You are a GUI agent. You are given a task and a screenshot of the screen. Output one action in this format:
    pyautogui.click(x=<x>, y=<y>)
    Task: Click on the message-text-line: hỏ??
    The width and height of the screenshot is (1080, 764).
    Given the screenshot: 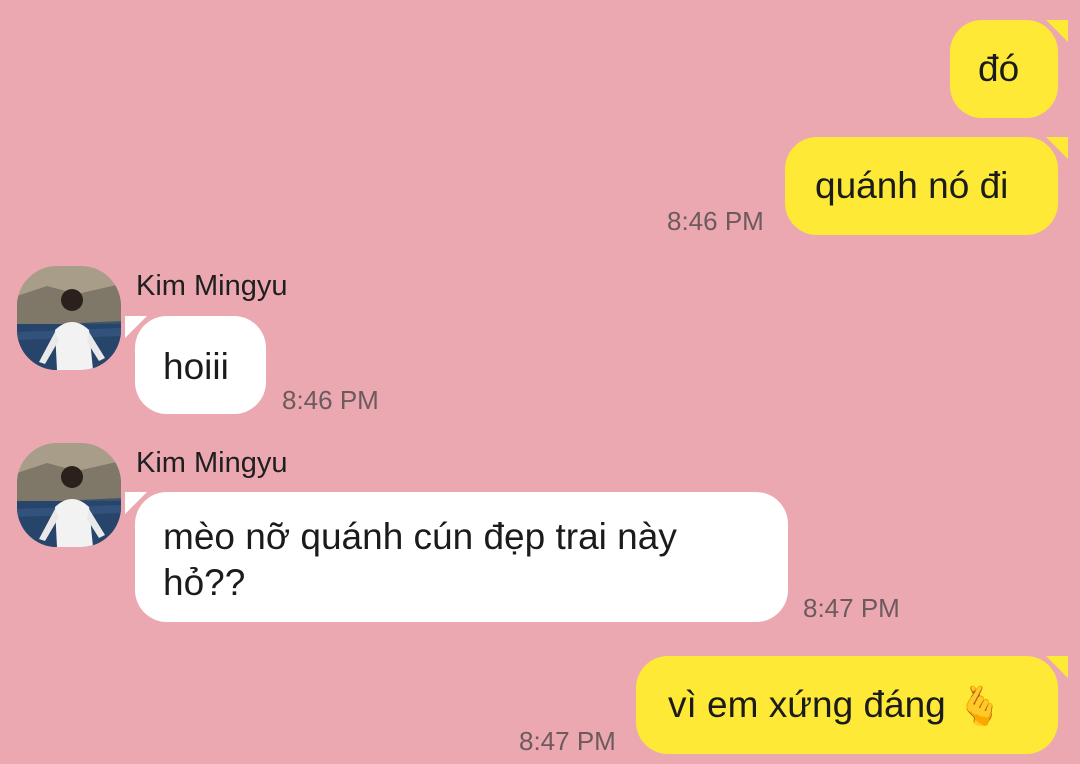 What is the action you would take?
    pyautogui.click(x=204, y=582)
    